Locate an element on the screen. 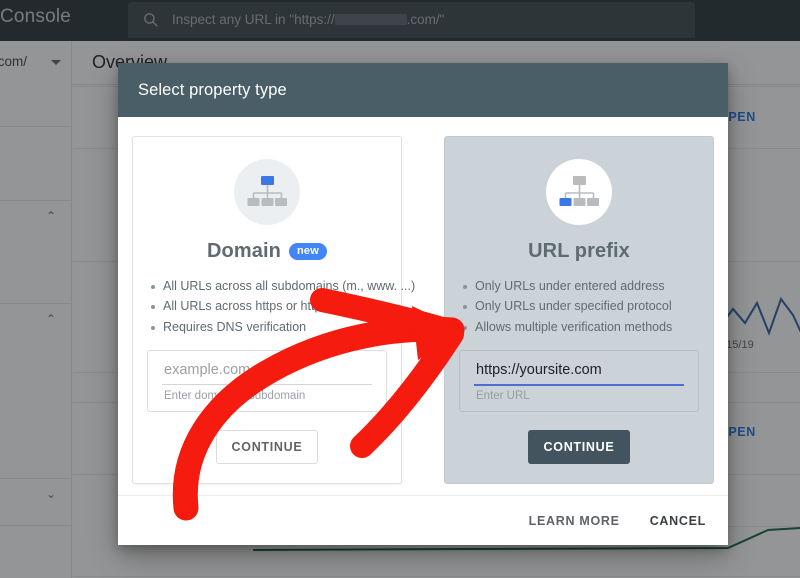 The image size is (800, 578). cancel-button: CANCEL is located at coordinates (678, 521).